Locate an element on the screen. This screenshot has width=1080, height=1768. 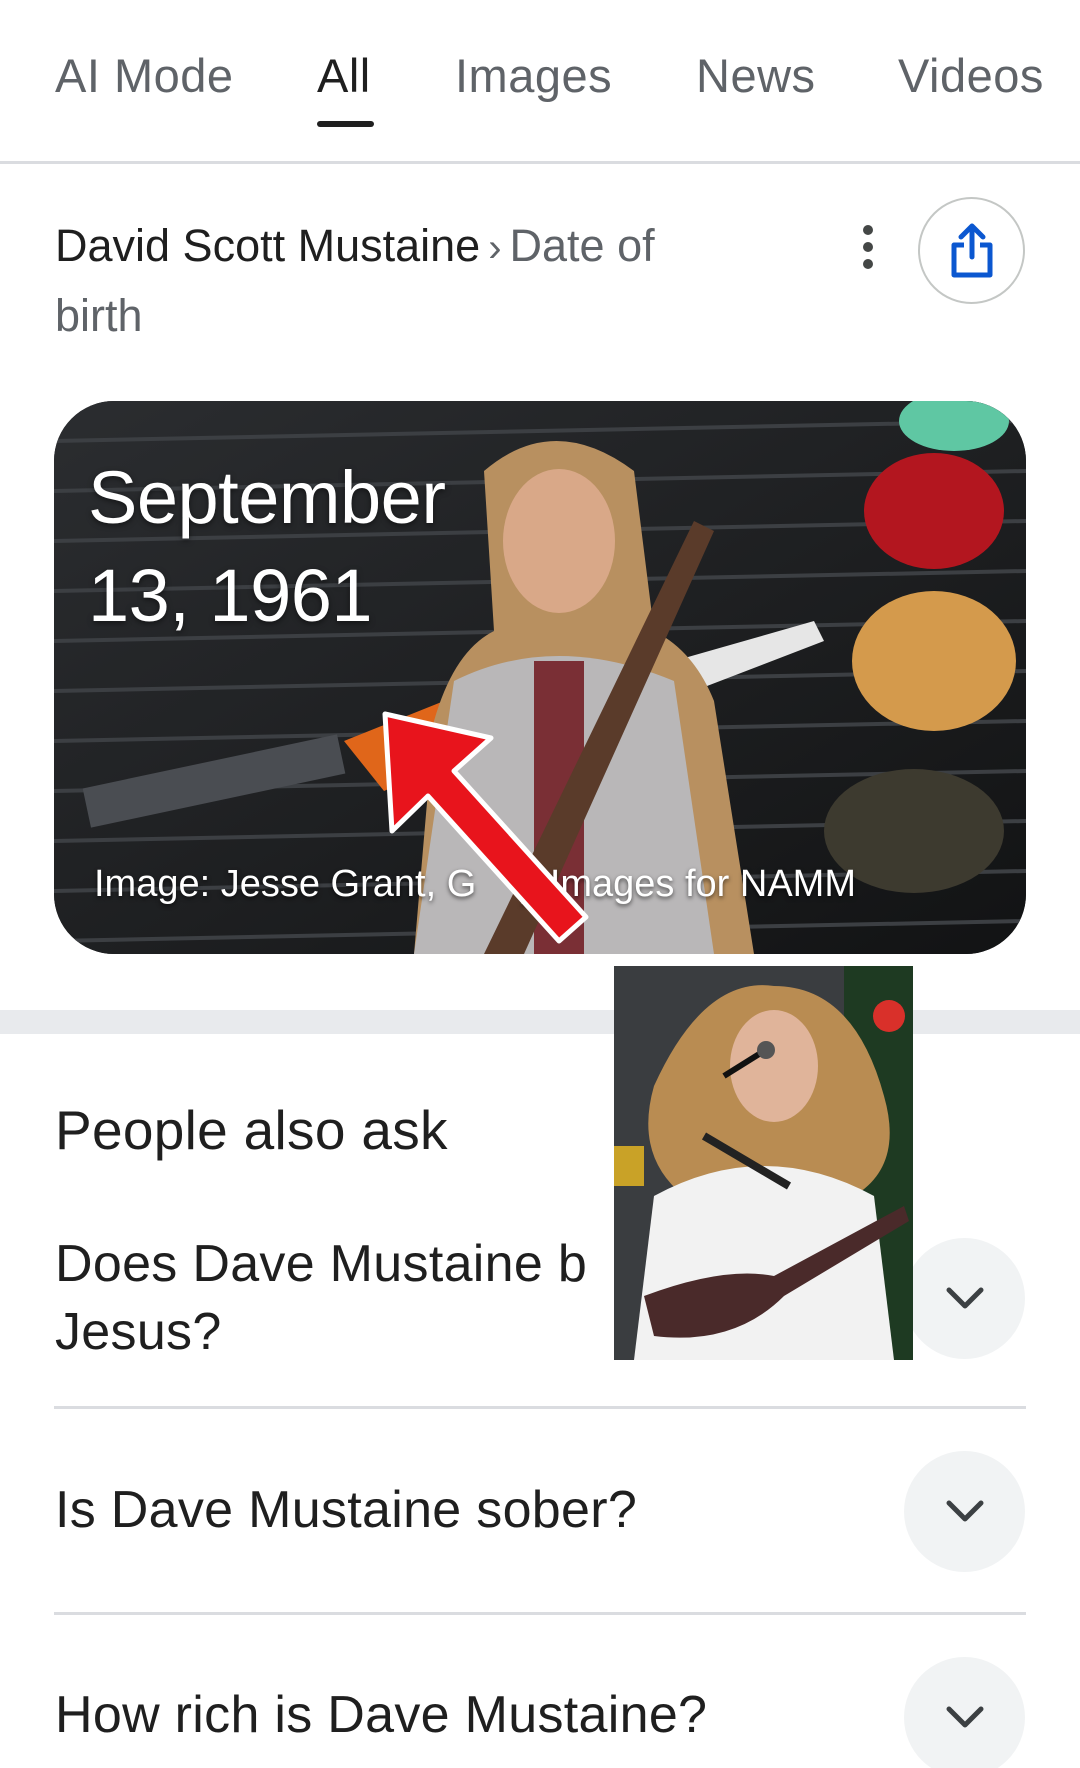
red-arrow-annotation is located at coordinates (485, 827).